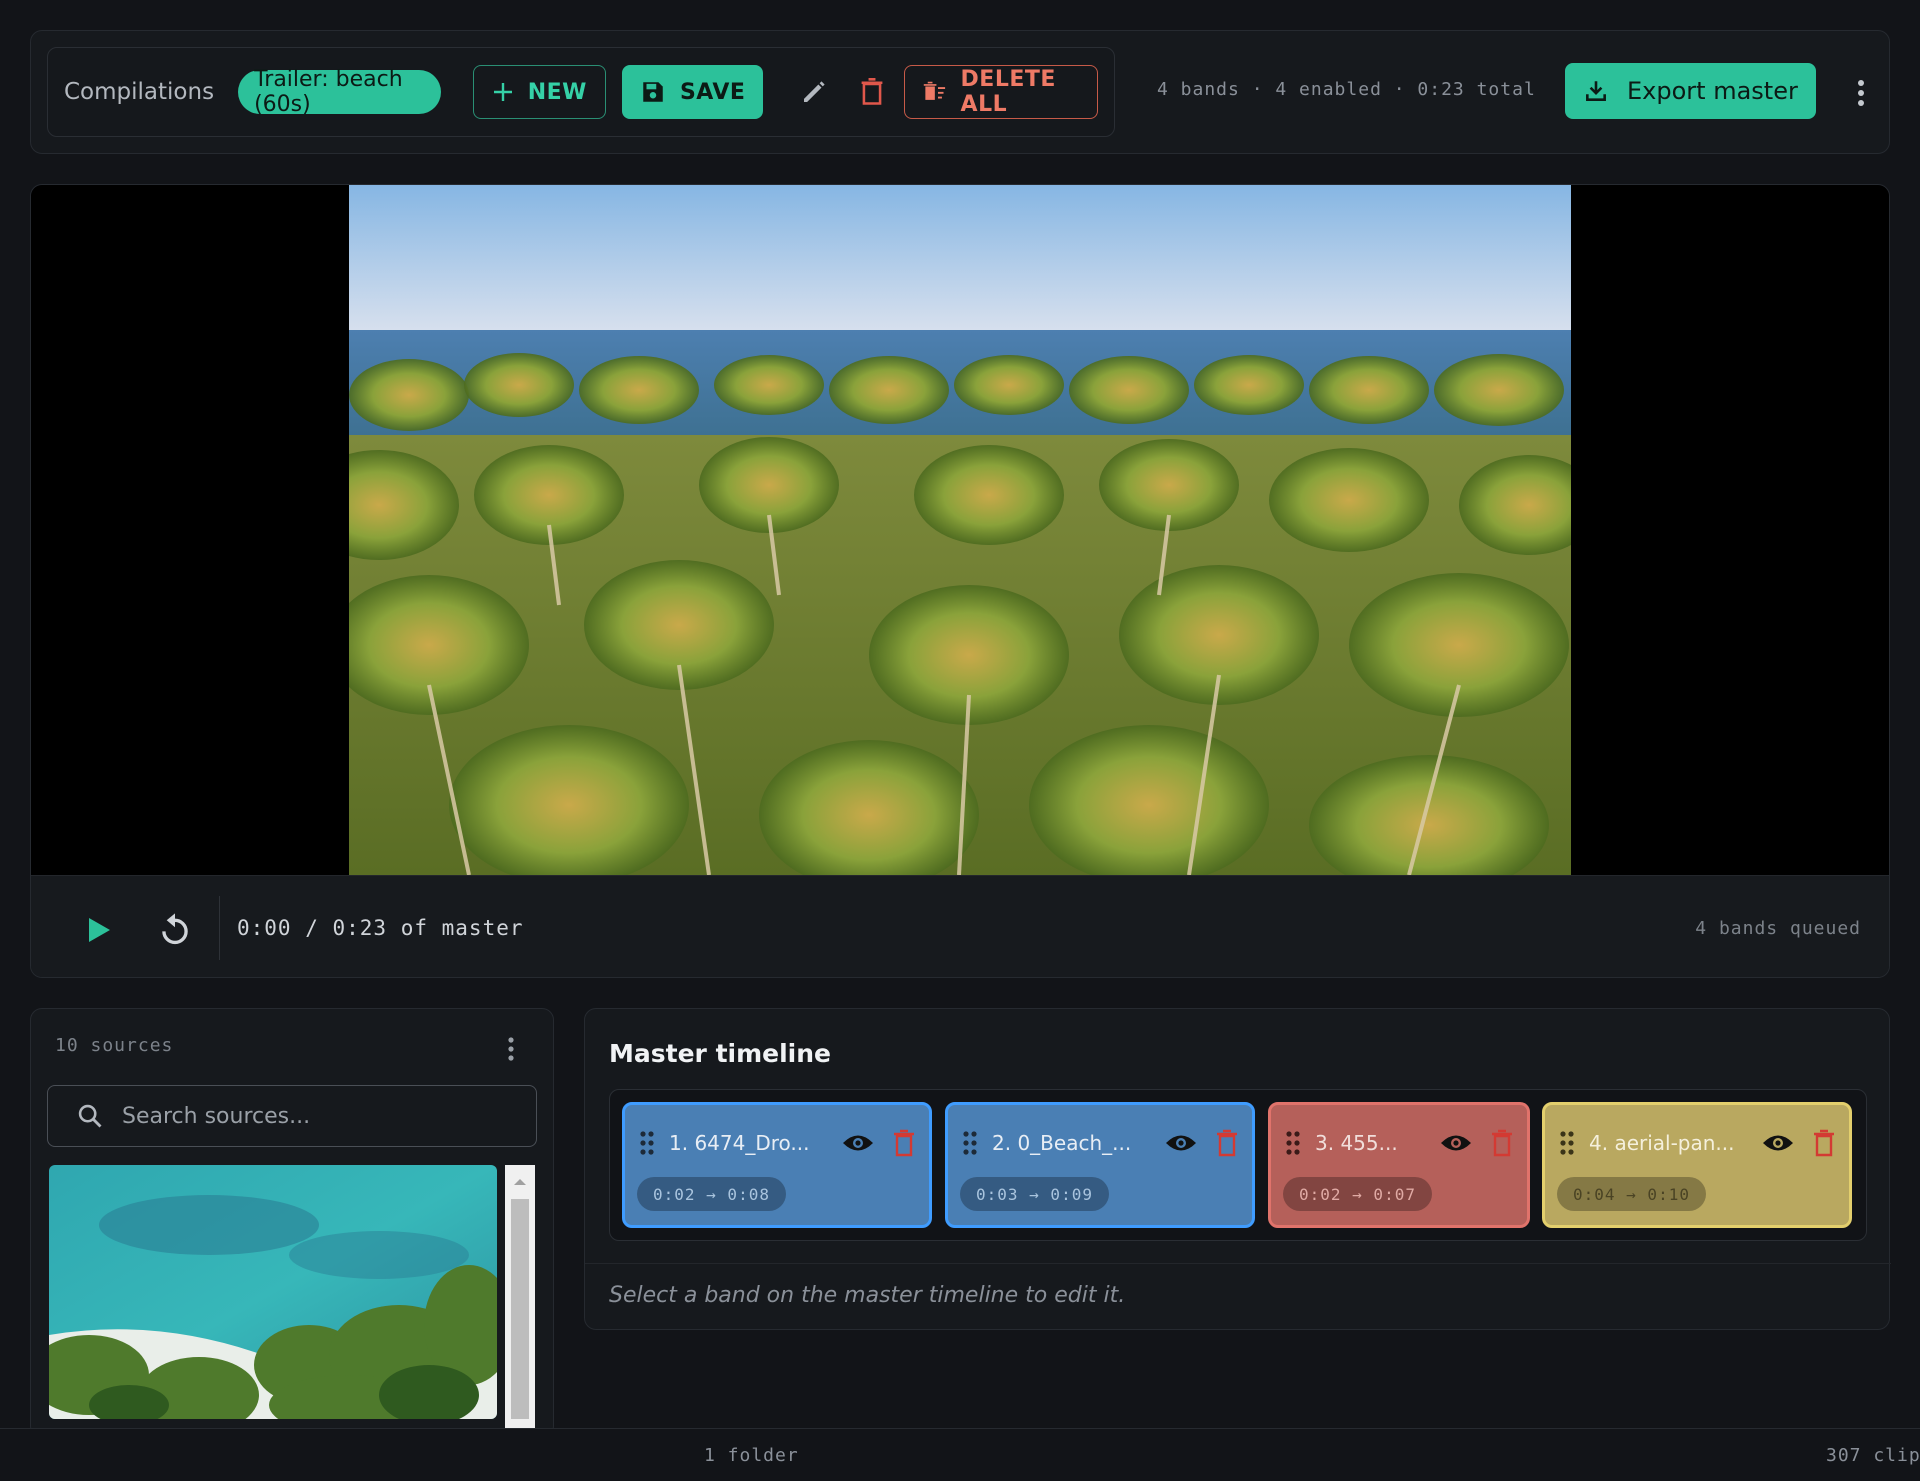 The width and height of the screenshot is (1920, 1481). What do you see at coordinates (339, 92) in the screenshot?
I see `active-compilation-chip: Trailer: beach (60s)` at bounding box center [339, 92].